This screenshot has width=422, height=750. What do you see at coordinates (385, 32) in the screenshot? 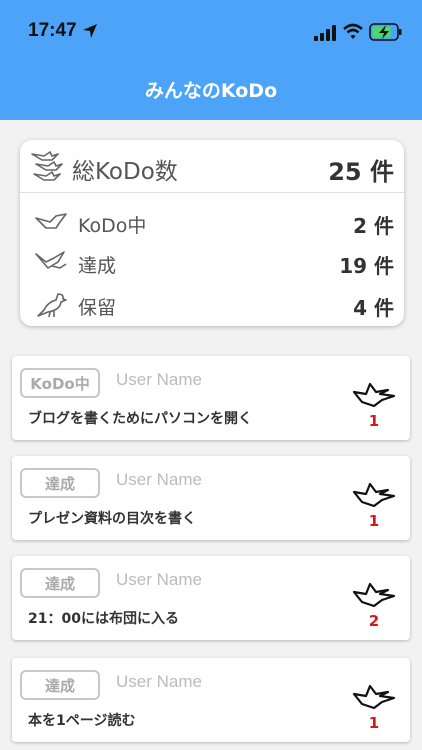
I see `battery-charging-icon` at bounding box center [385, 32].